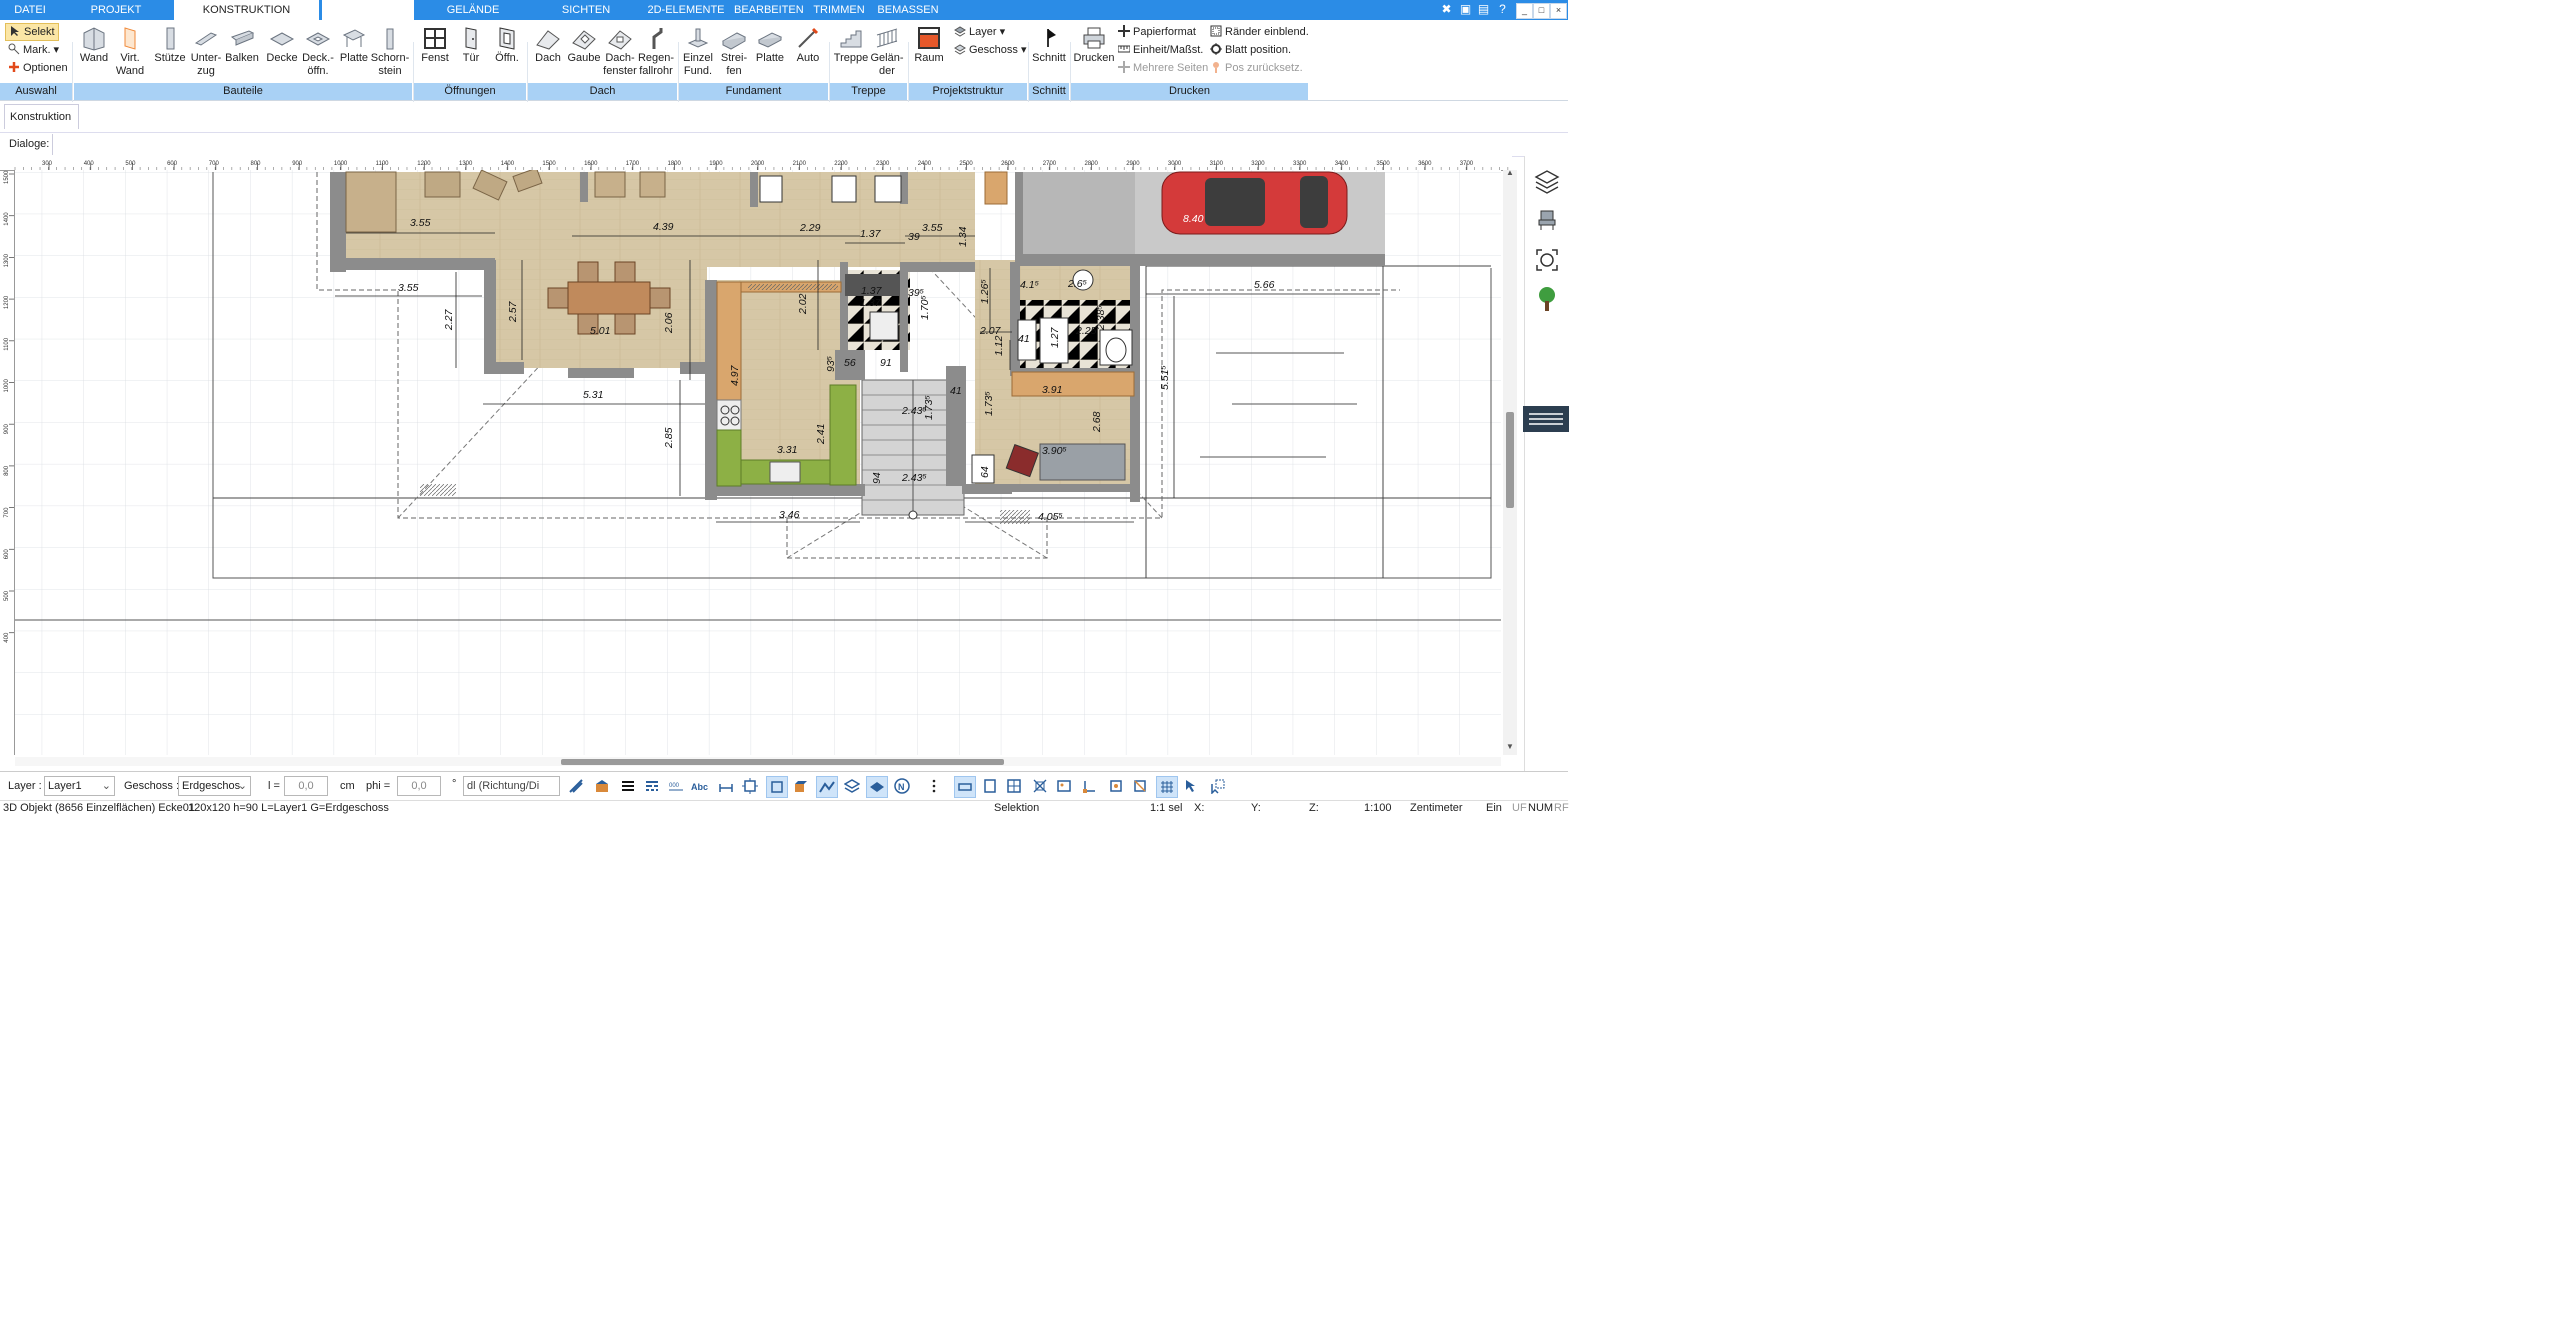 This screenshot has width=2559, height=1330. Describe the element at coordinates (908, 10) in the screenshot. I see `tab-bemassen: BEMASSEN` at that location.